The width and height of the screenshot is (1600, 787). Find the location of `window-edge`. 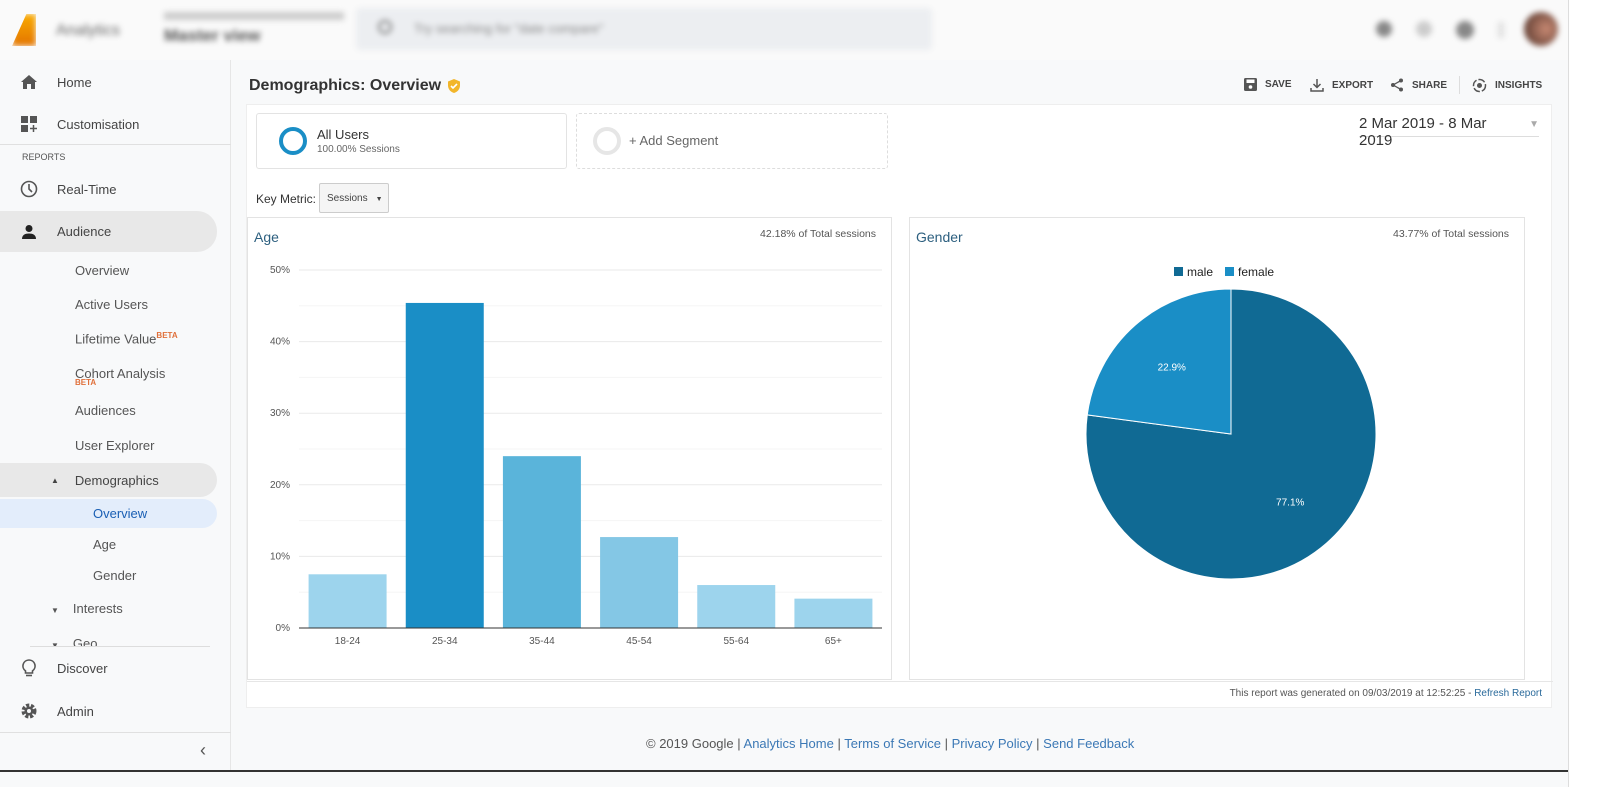

window-edge is located at coordinates (784, 771).